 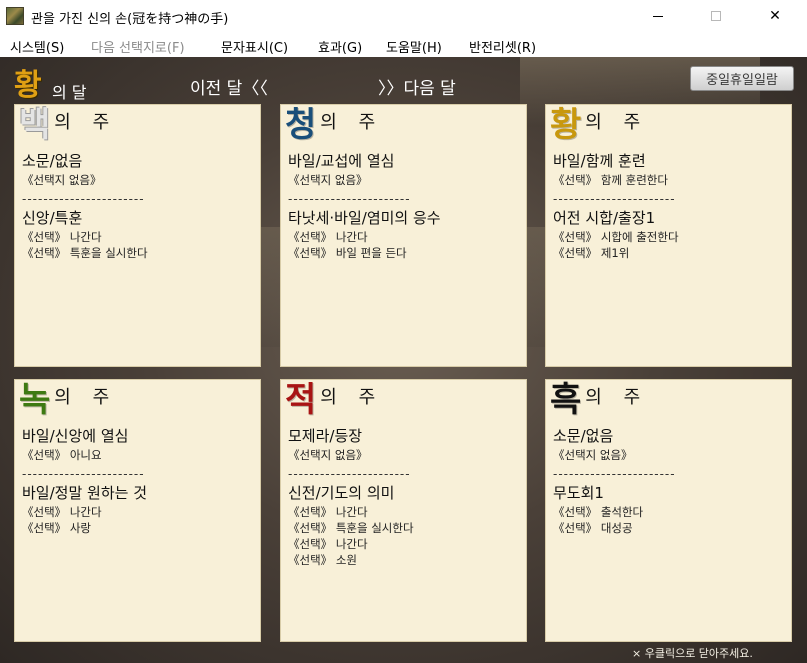 I want to click on event-choice: 《선택》 대성공, so click(x=593, y=528).